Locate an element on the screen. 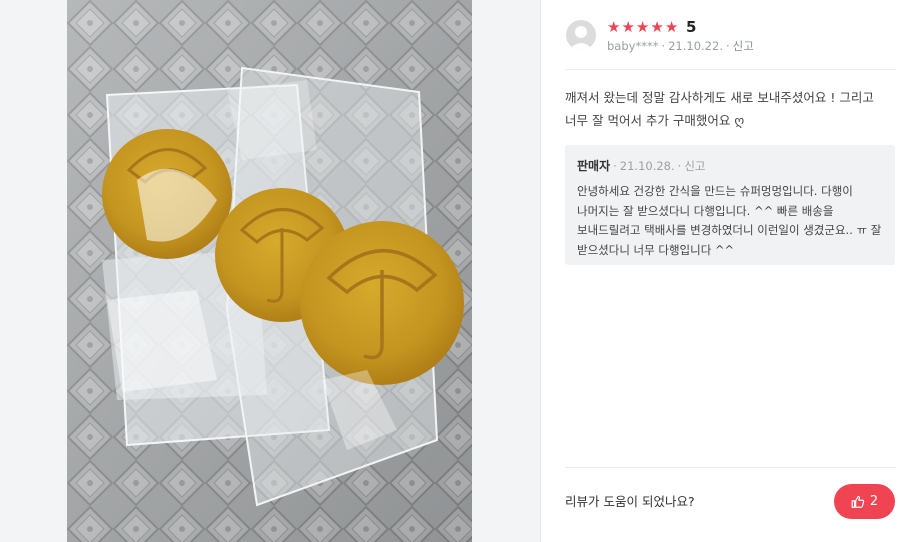  review-meta: baby**** · 21.10.22. · 신고 is located at coordinates (680, 46).